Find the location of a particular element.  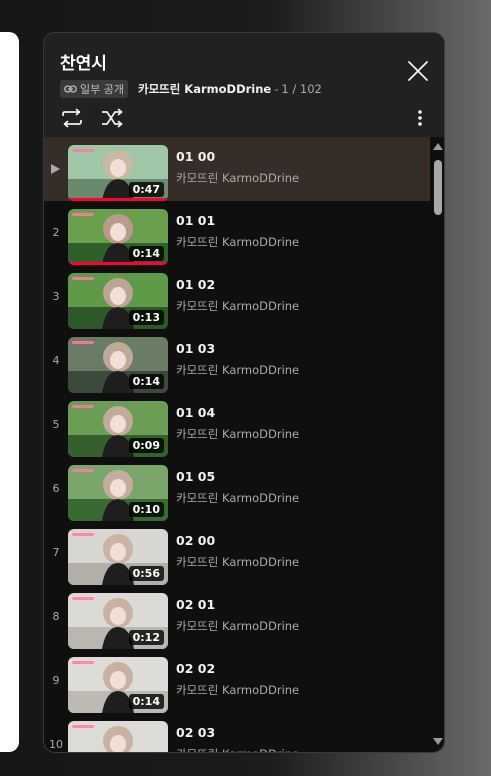

video-thumbnail: 0:12 is located at coordinates (118, 621).